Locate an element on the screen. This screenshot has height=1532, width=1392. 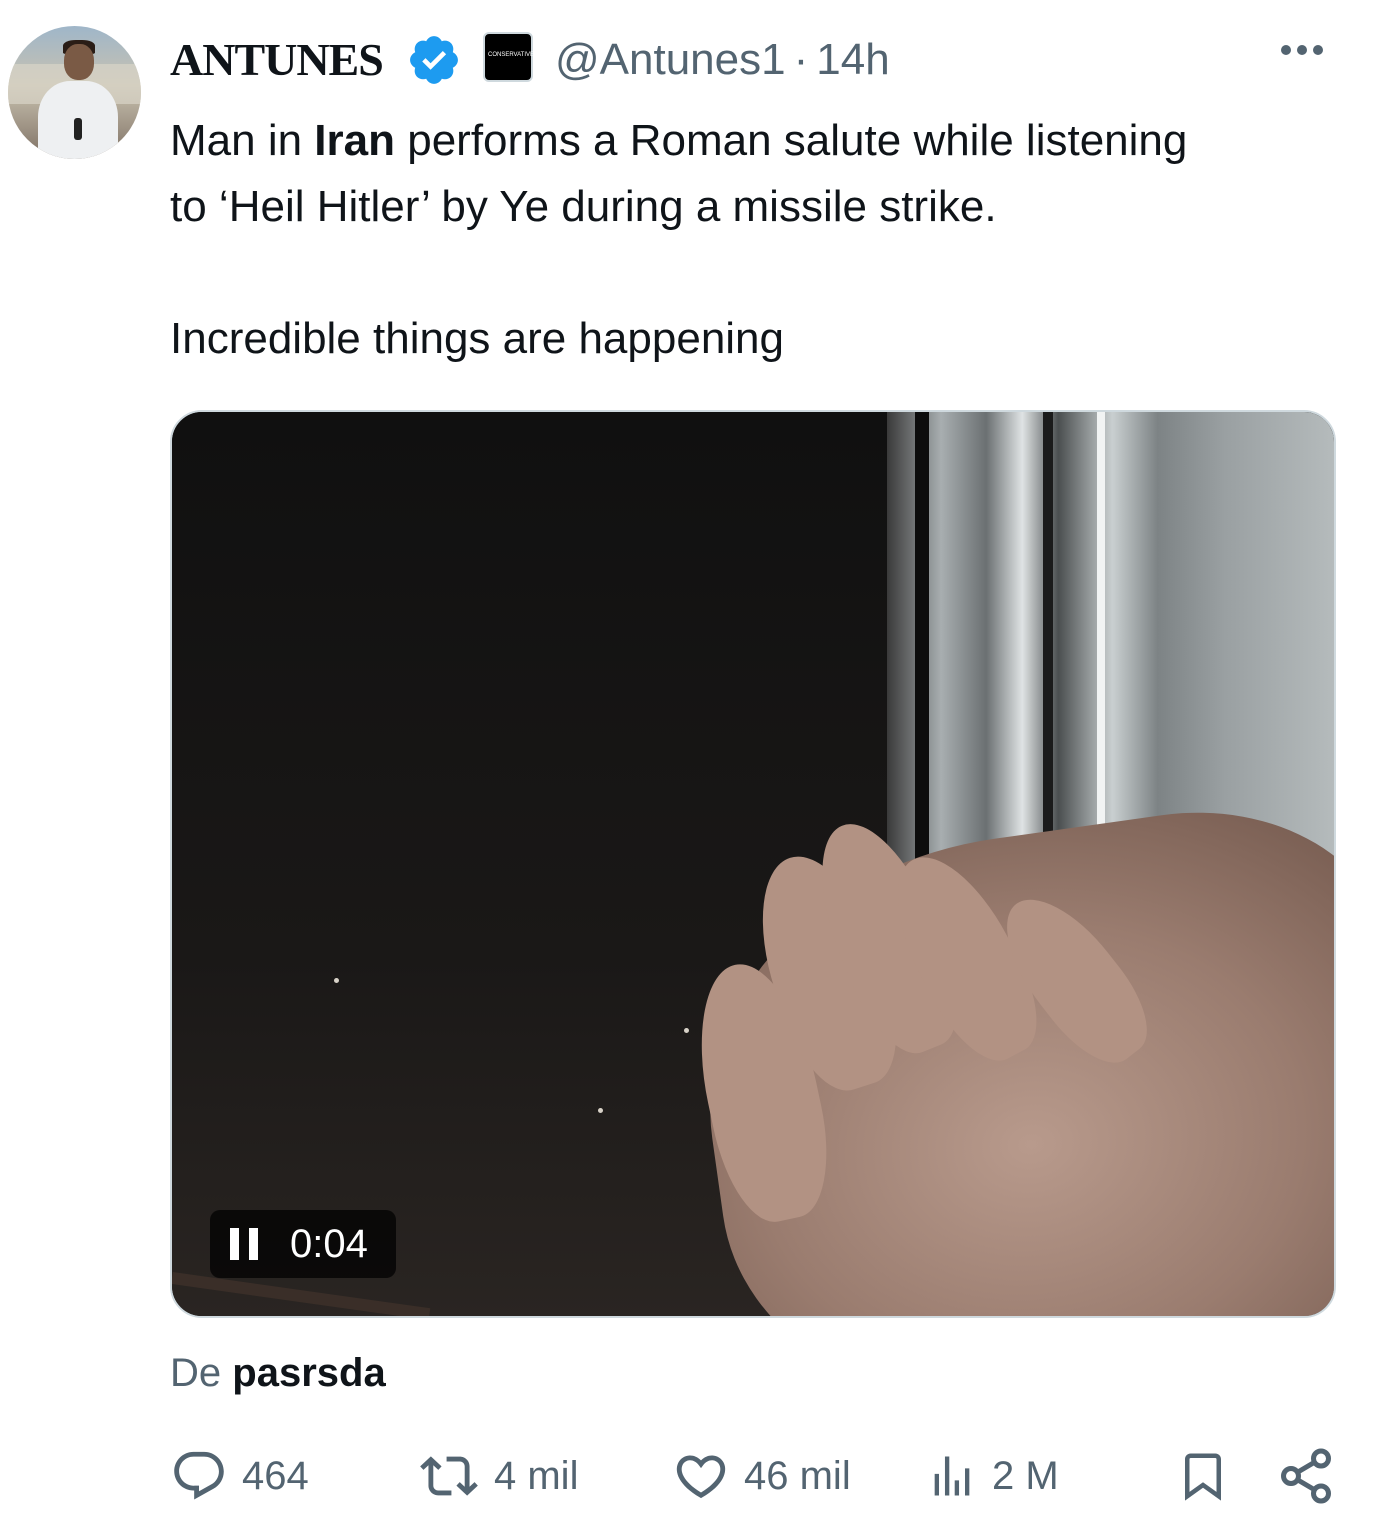
video-elapsed-time: 0:04 is located at coordinates (329, 1244).